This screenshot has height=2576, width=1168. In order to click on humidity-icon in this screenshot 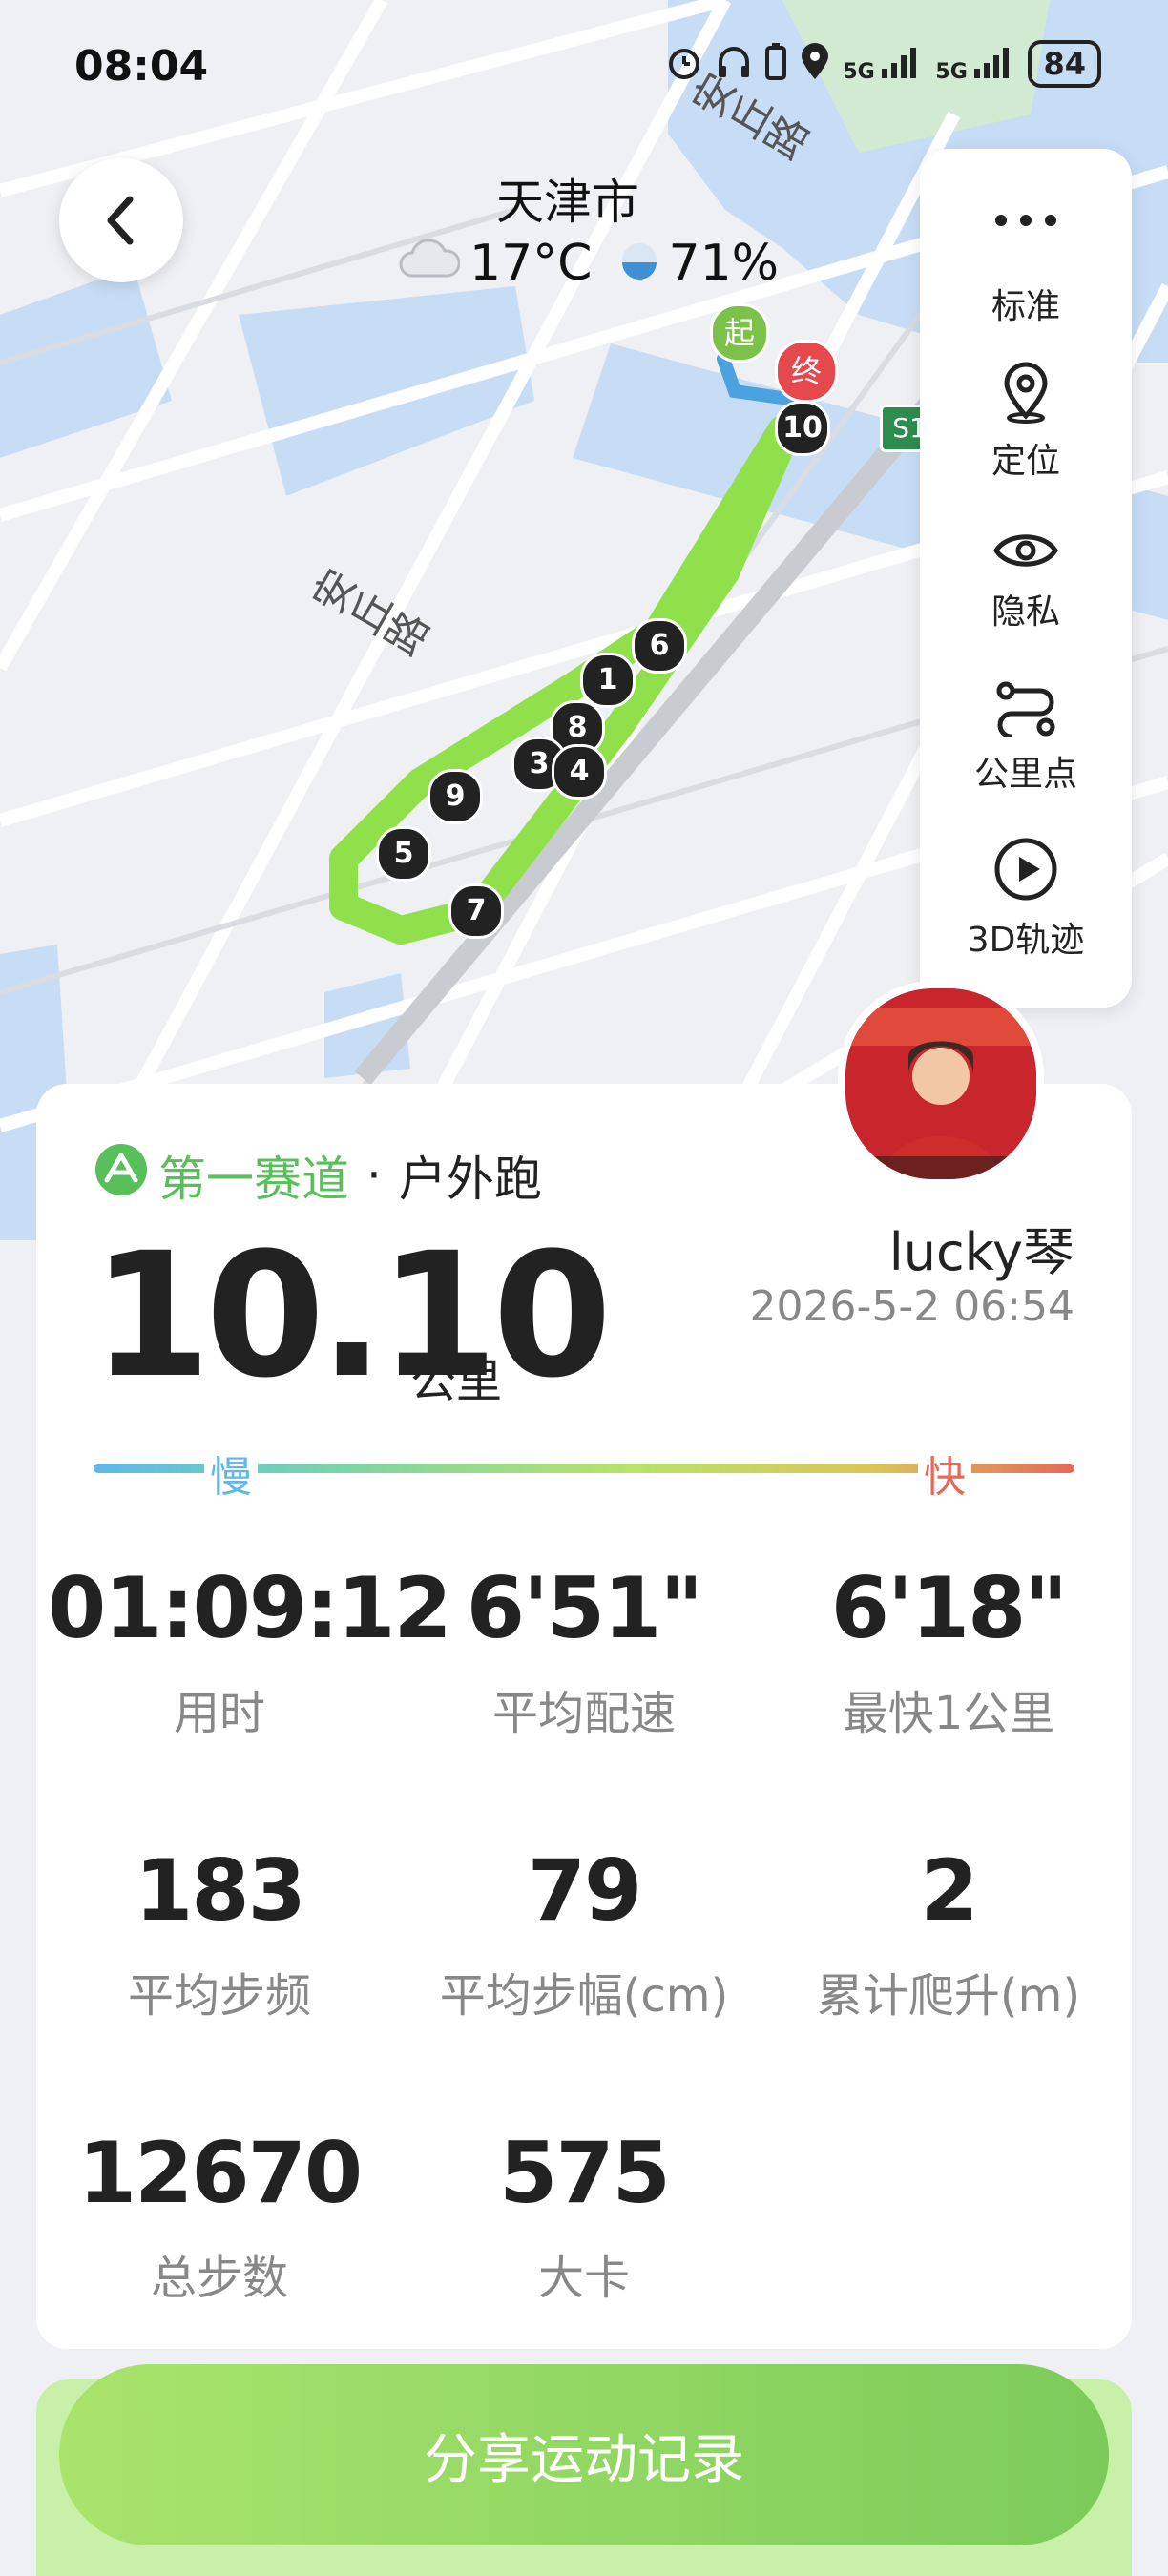, I will do `click(639, 263)`.